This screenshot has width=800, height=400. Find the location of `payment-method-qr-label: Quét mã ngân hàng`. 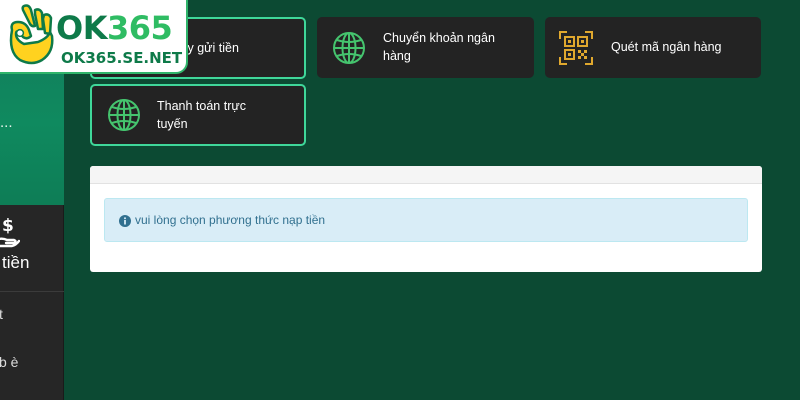

payment-method-qr-label: Quét mã ngân hàng is located at coordinates (666, 47).